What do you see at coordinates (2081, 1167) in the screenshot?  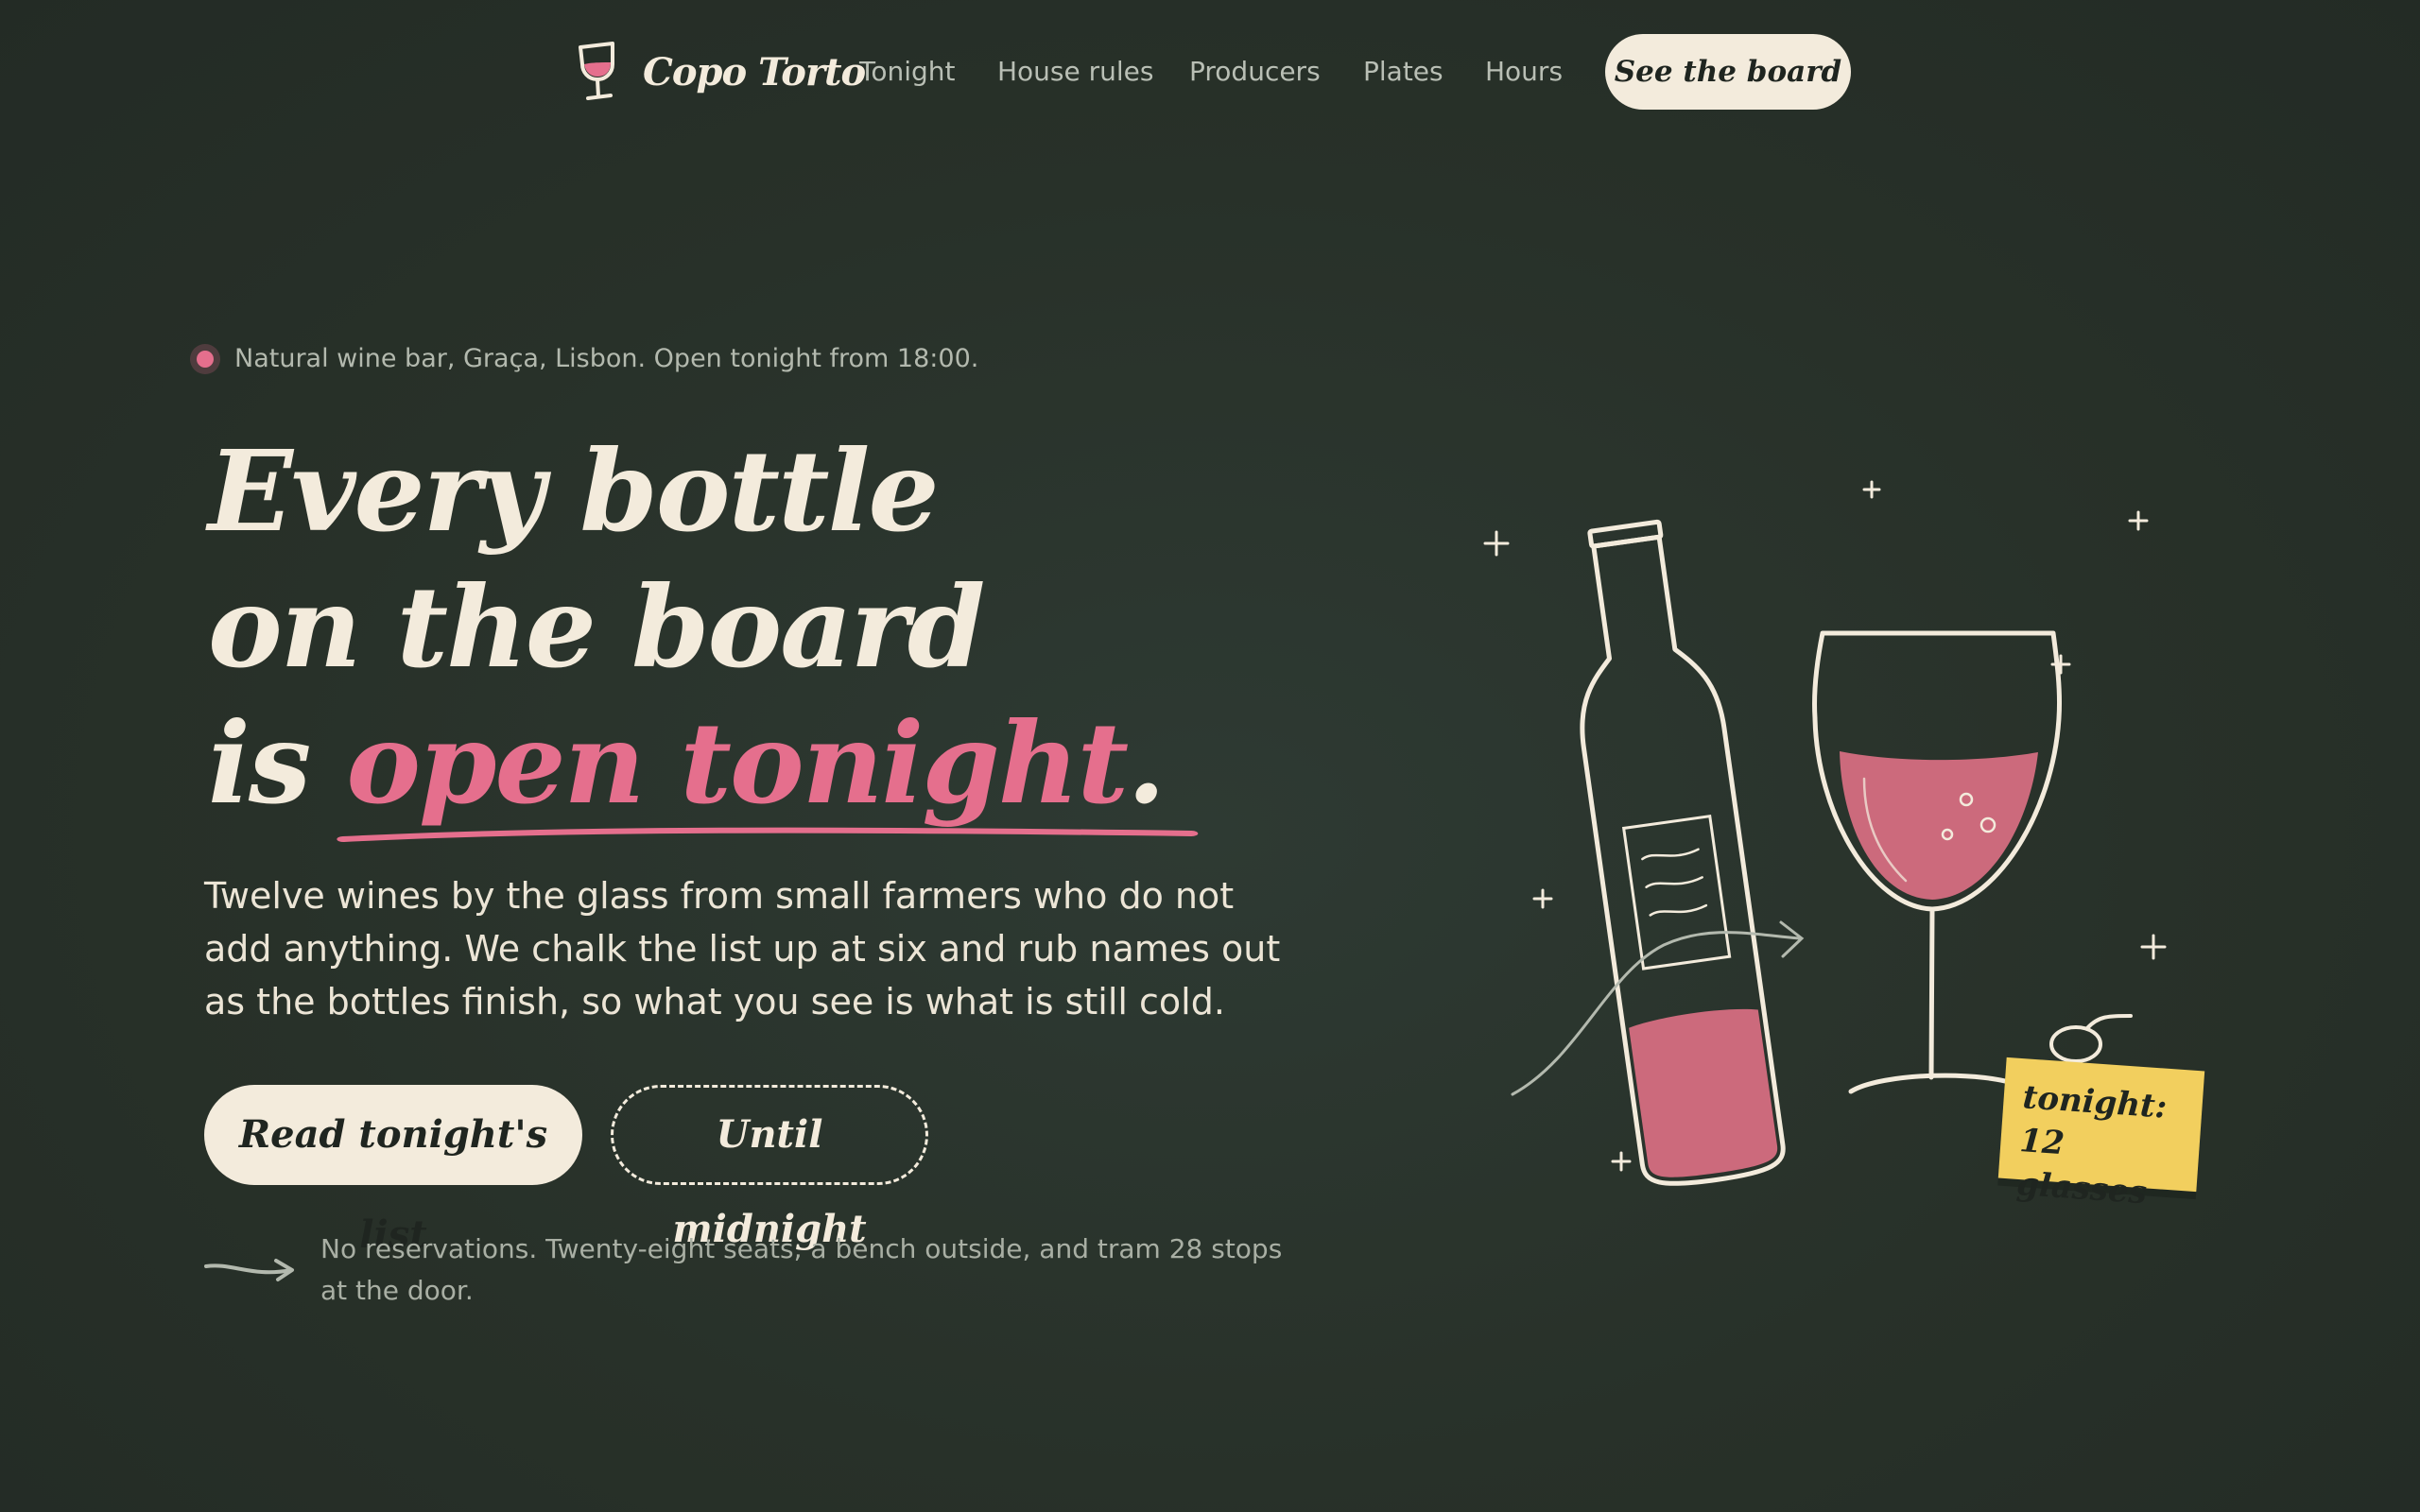 I see `note-line-2: 12 glasses` at bounding box center [2081, 1167].